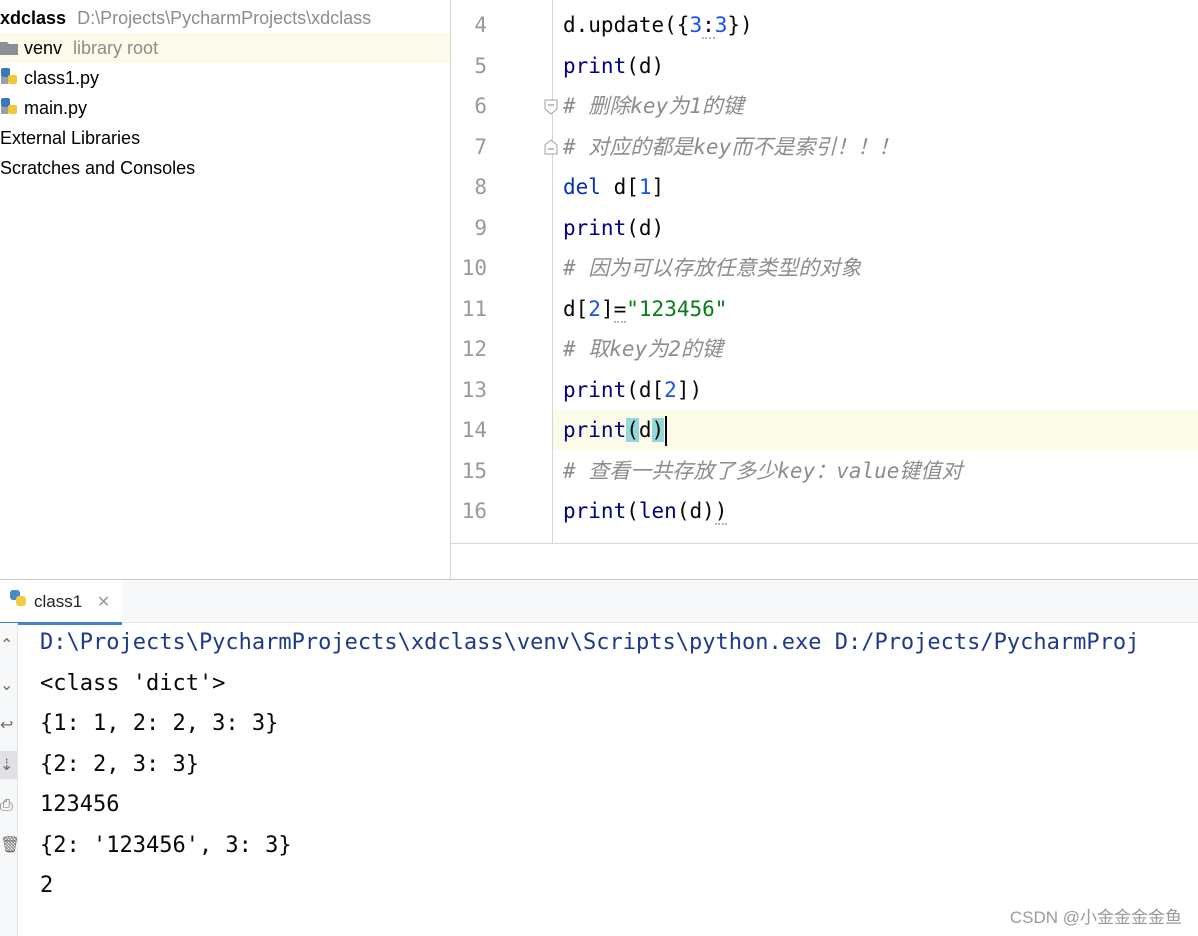  What do you see at coordinates (763, 471) in the screenshot?
I see `code-line-comment: # 查看一共存放了多少key：value键值对` at bounding box center [763, 471].